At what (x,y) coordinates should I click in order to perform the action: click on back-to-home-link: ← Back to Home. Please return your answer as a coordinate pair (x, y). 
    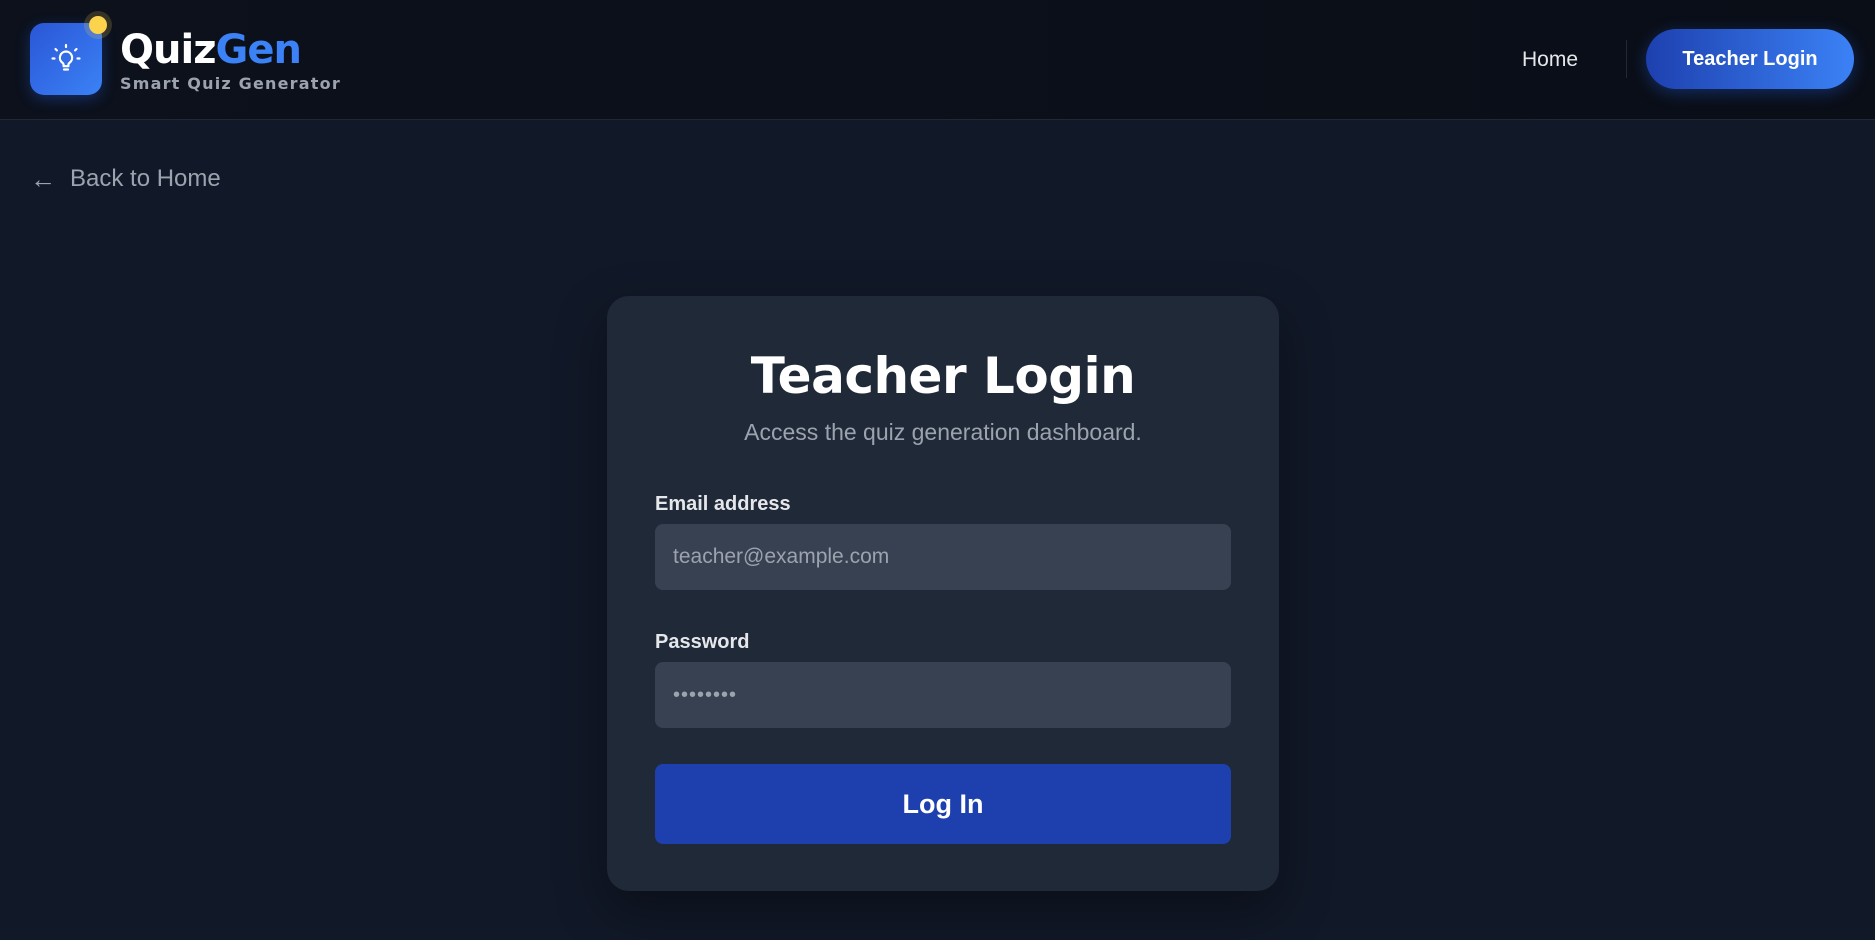
    Looking at the image, I should click on (125, 179).